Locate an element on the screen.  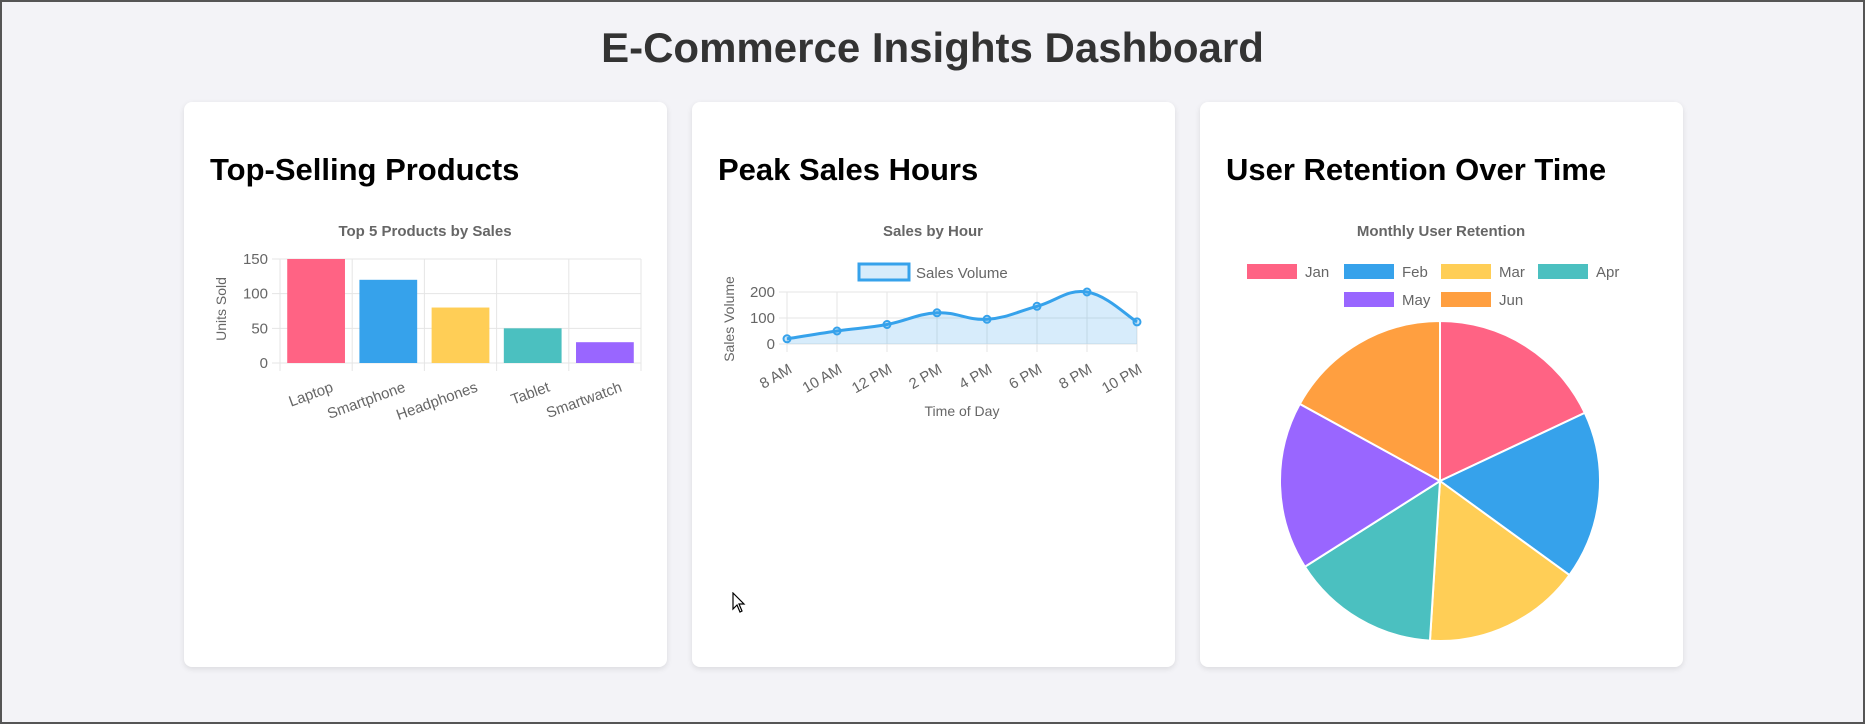
pie-legend-label-jun: Jun is located at coordinates (1511, 300).